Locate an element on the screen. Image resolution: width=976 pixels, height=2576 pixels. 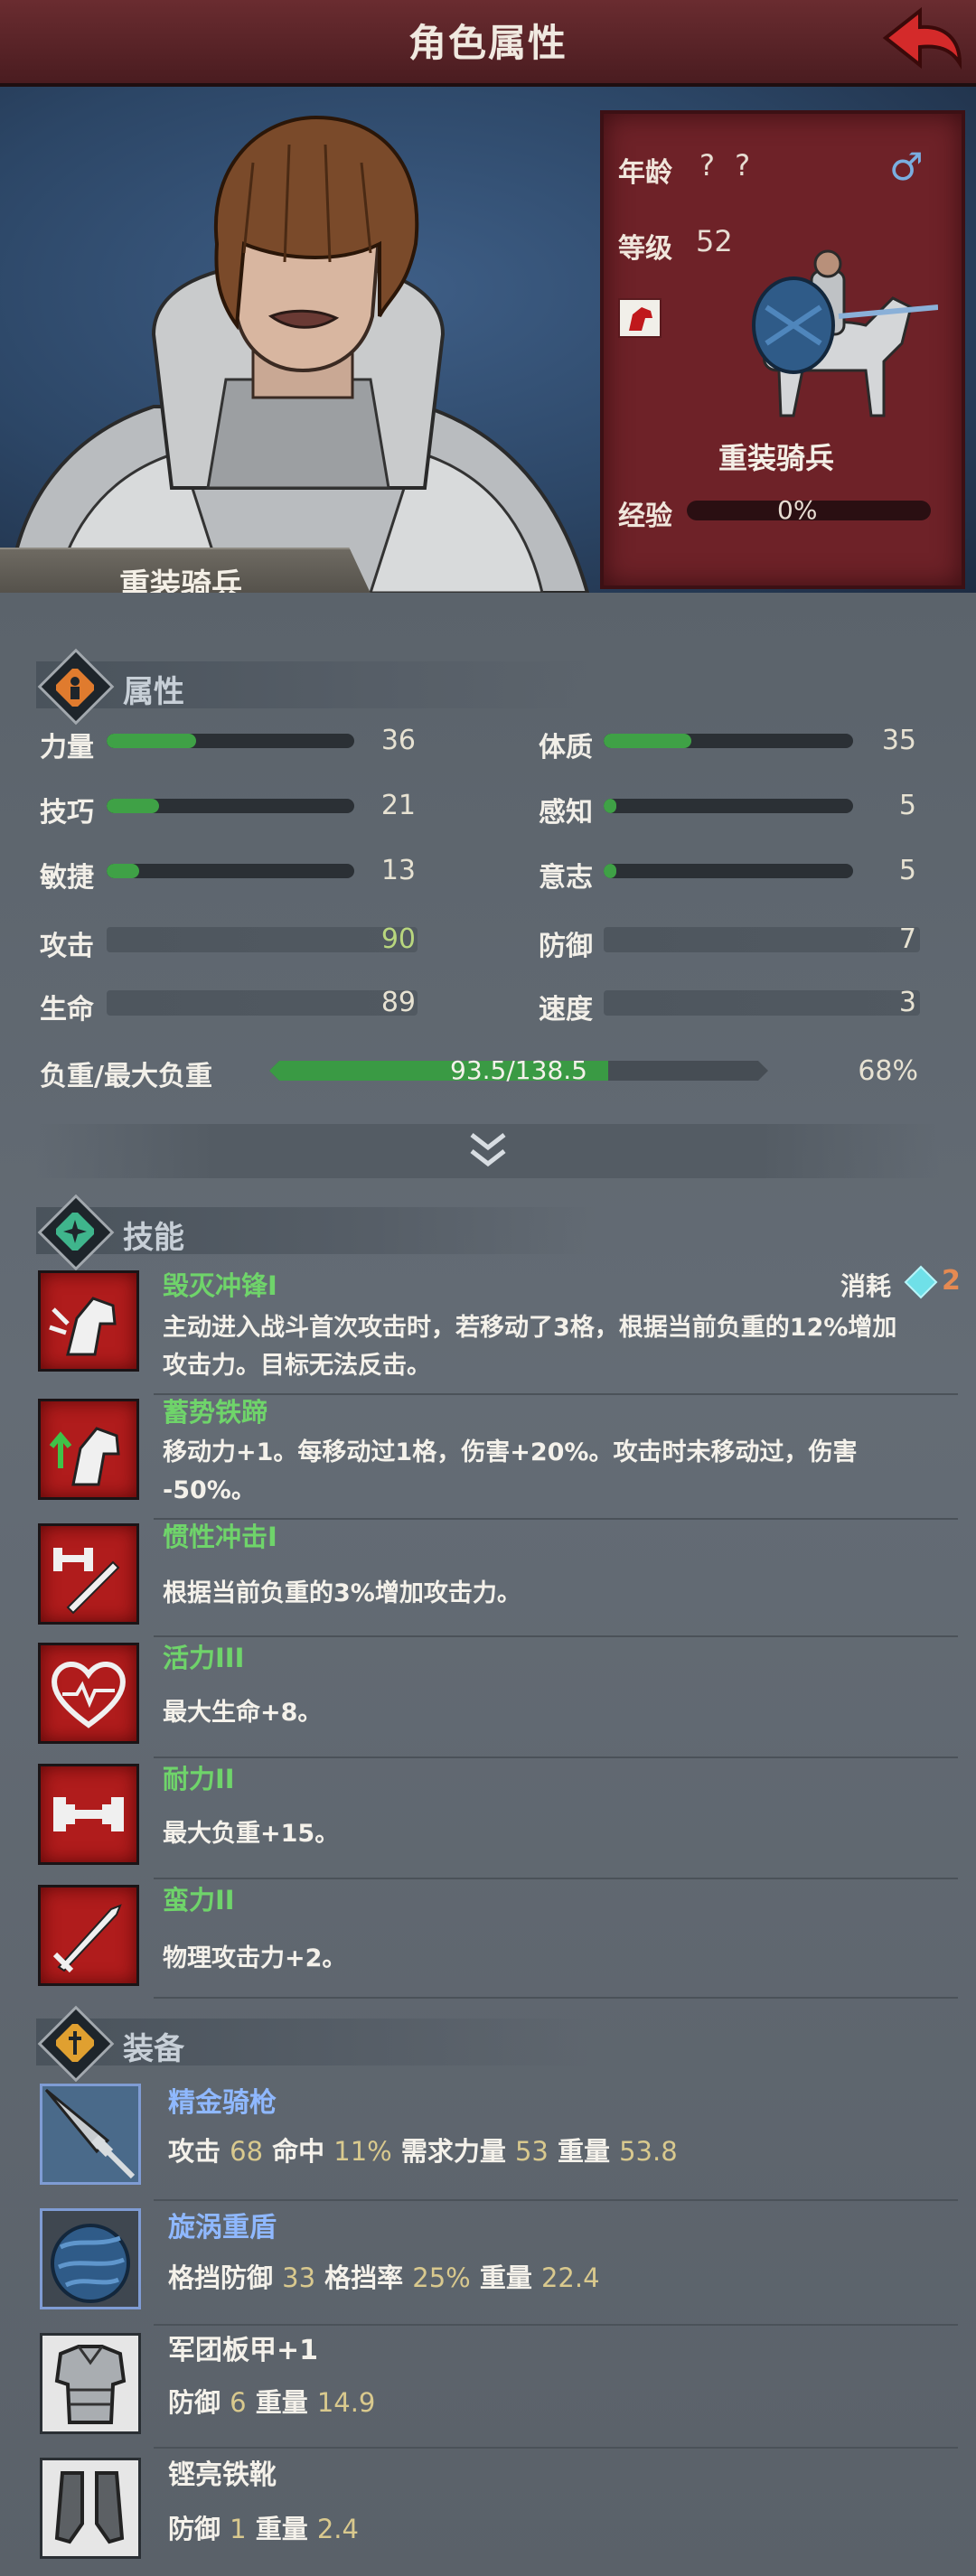
unit-class-name: 重装骑兵 is located at coordinates (776, 458).